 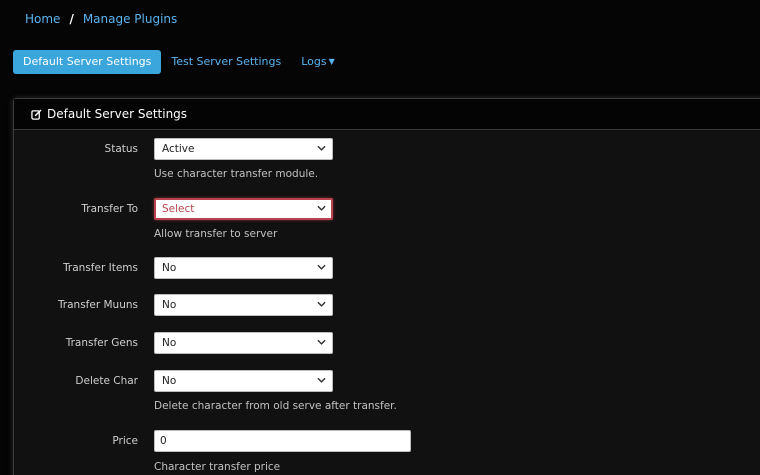 I want to click on breadcrumb-home-link: Home, so click(x=42, y=19).